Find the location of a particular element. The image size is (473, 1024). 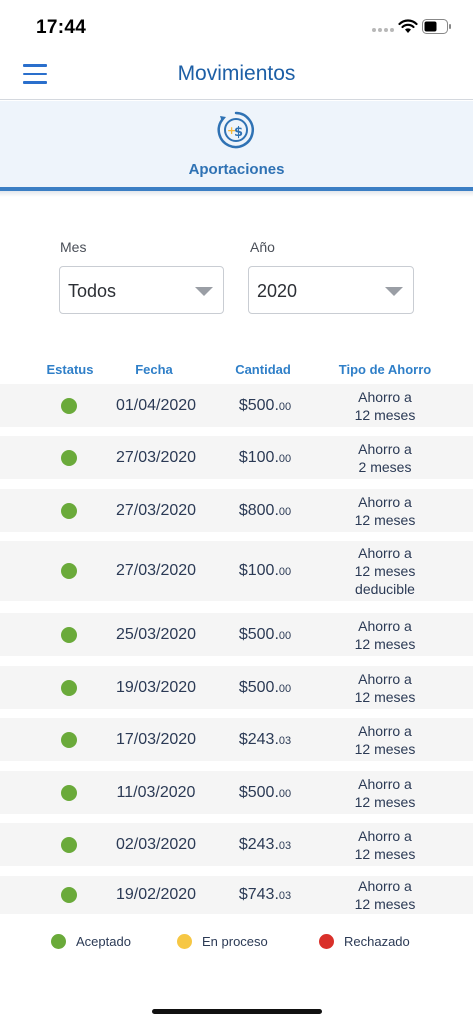

cellular-signal-icon is located at coordinates (383, 30).